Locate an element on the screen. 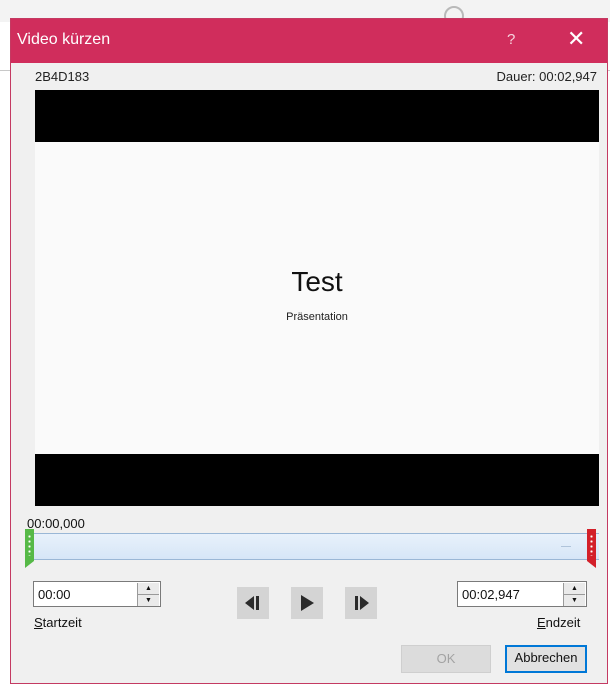 Image resolution: width=610 pixels, height=684 pixels. dialog-title: Video kürzen is located at coordinates (64, 39).